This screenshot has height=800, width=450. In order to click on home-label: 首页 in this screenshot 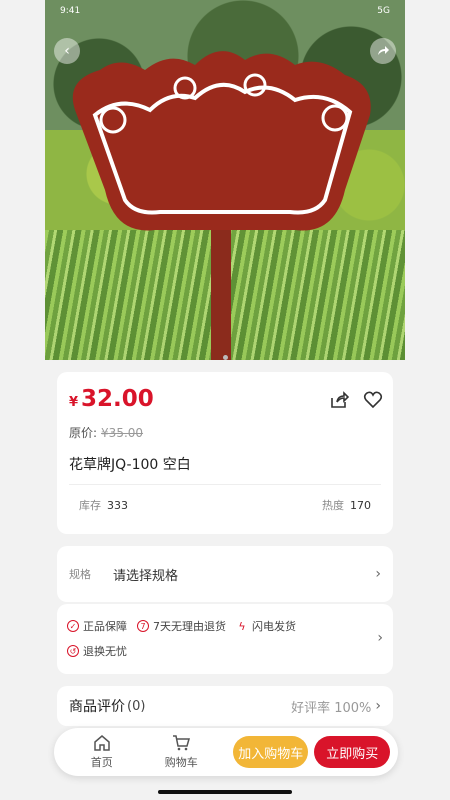, I will do `click(101, 762)`.